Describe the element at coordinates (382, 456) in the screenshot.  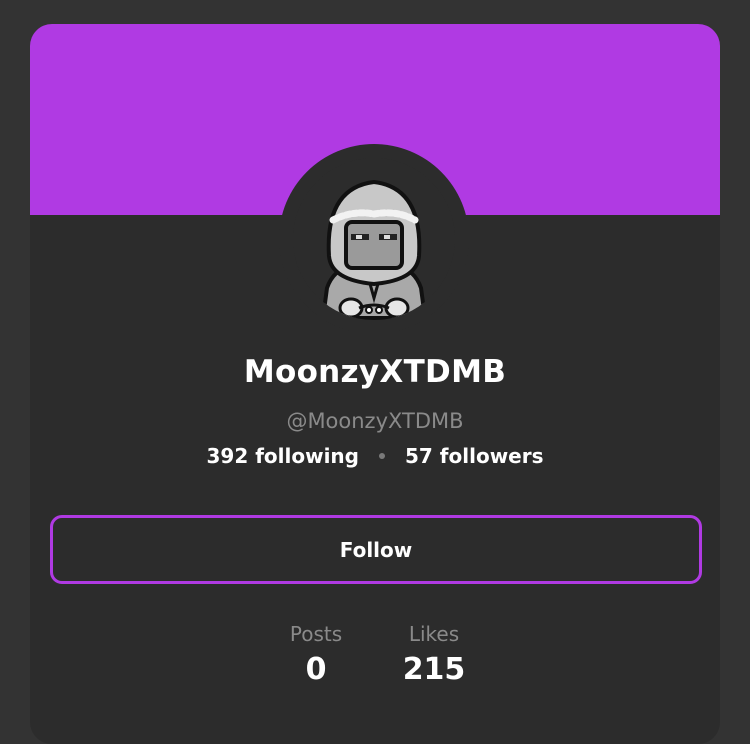
I see `separator-dot-icon` at that location.